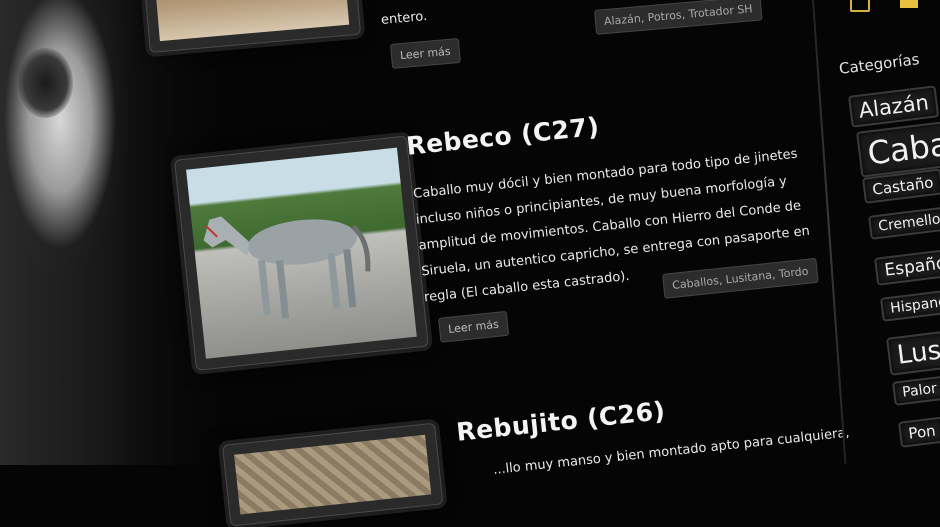  What do you see at coordinates (404, 18) in the screenshot?
I see `post-excerpt: entero.` at bounding box center [404, 18].